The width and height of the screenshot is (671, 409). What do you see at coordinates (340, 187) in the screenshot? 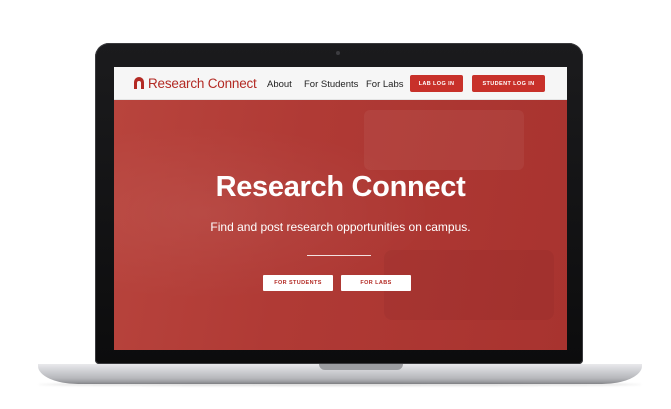
I see `hero-title: Research Connect` at bounding box center [340, 187].